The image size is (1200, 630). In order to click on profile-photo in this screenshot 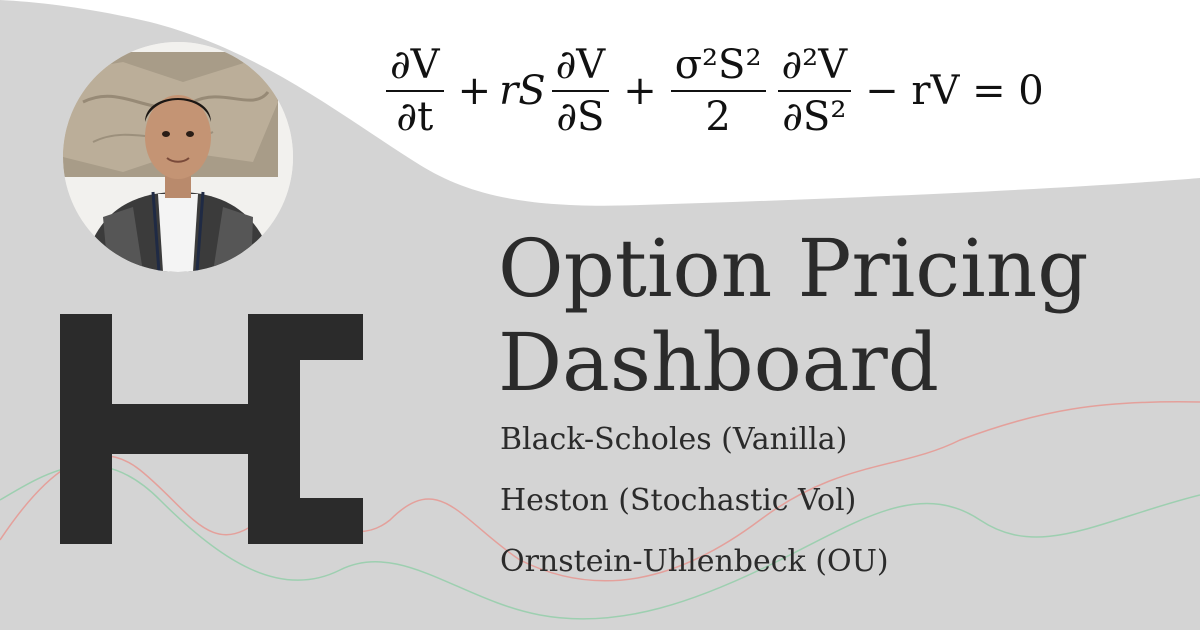, I will do `click(178, 157)`.